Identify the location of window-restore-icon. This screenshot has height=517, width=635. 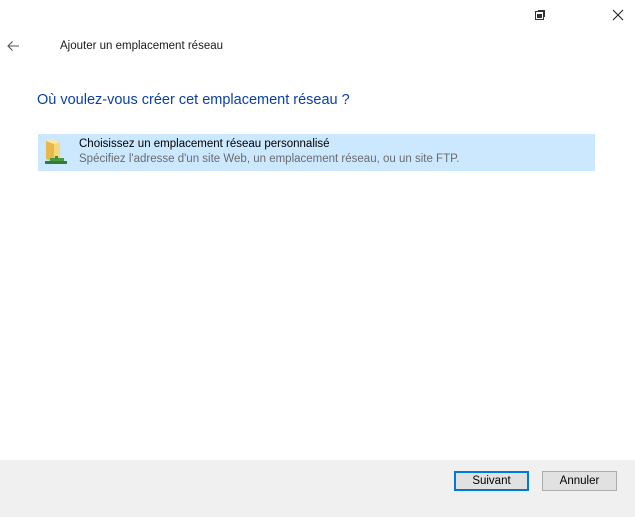
(540, 15).